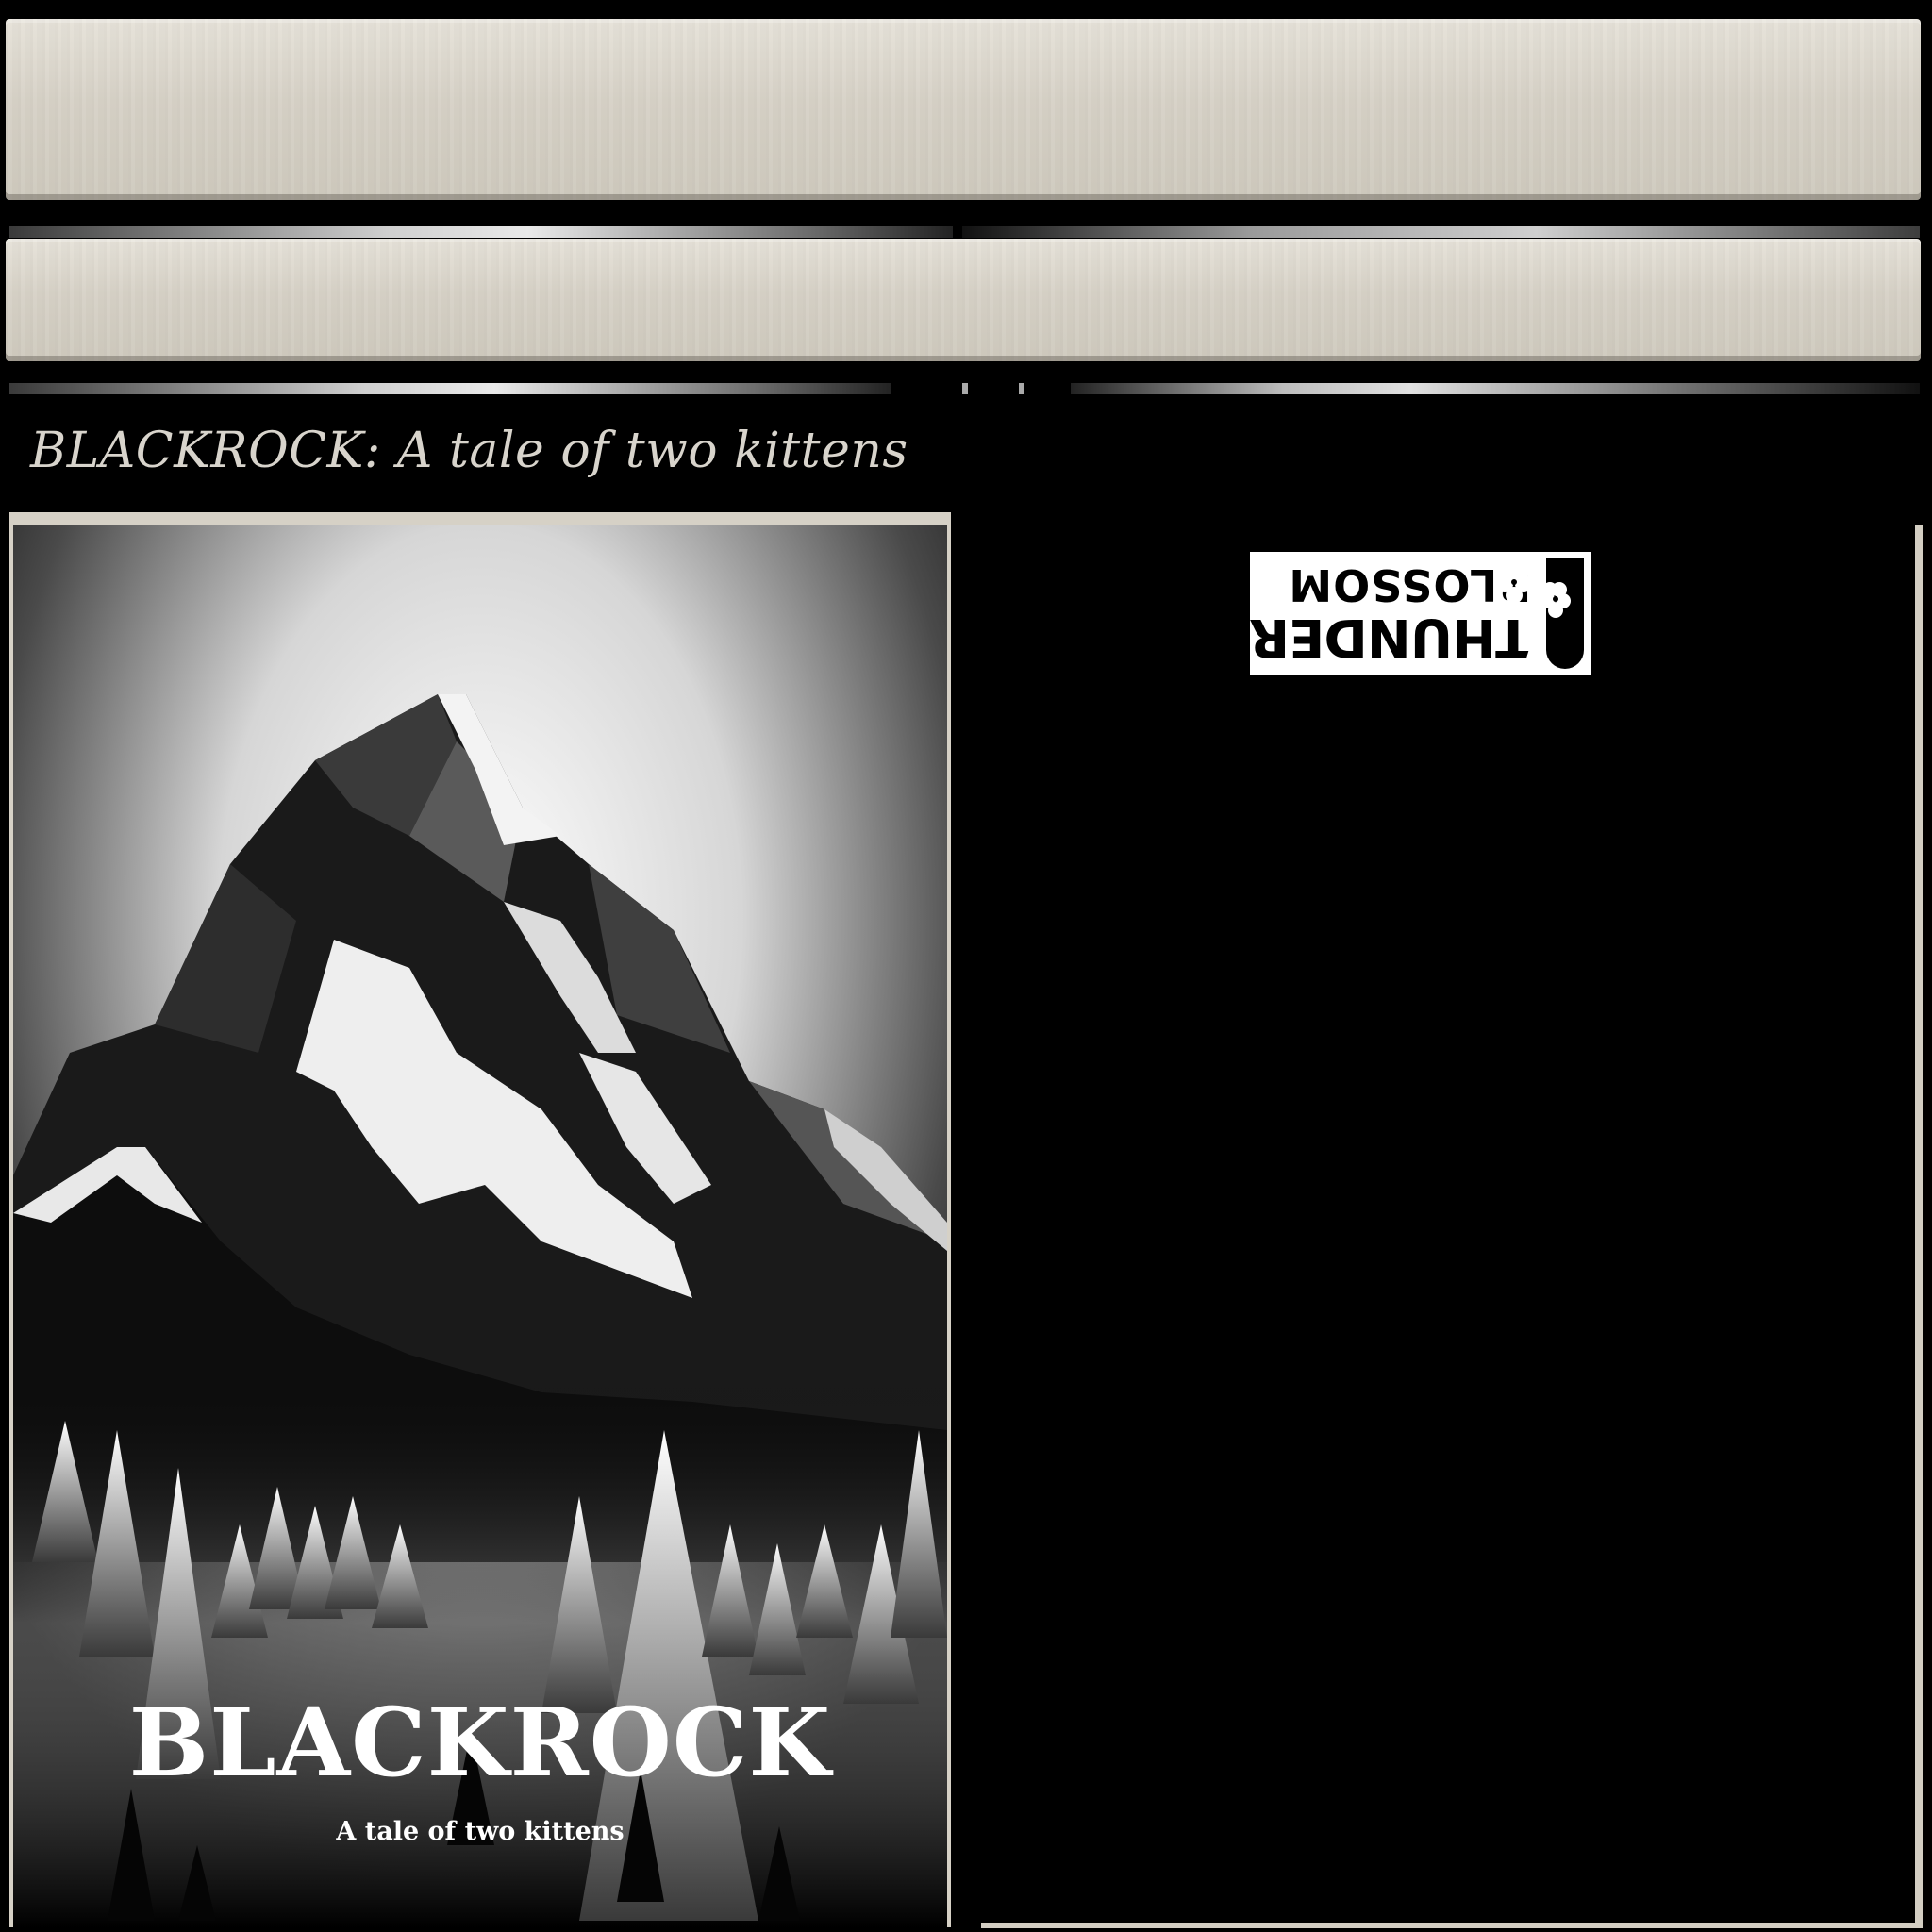 Image resolution: width=1932 pixels, height=1932 pixels. What do you see at coordinates (1420, 614) in the screenshot?
I see `thunder-blossom-logo: THUNDER BLOSSOM` at bounding box center [1420, 614].